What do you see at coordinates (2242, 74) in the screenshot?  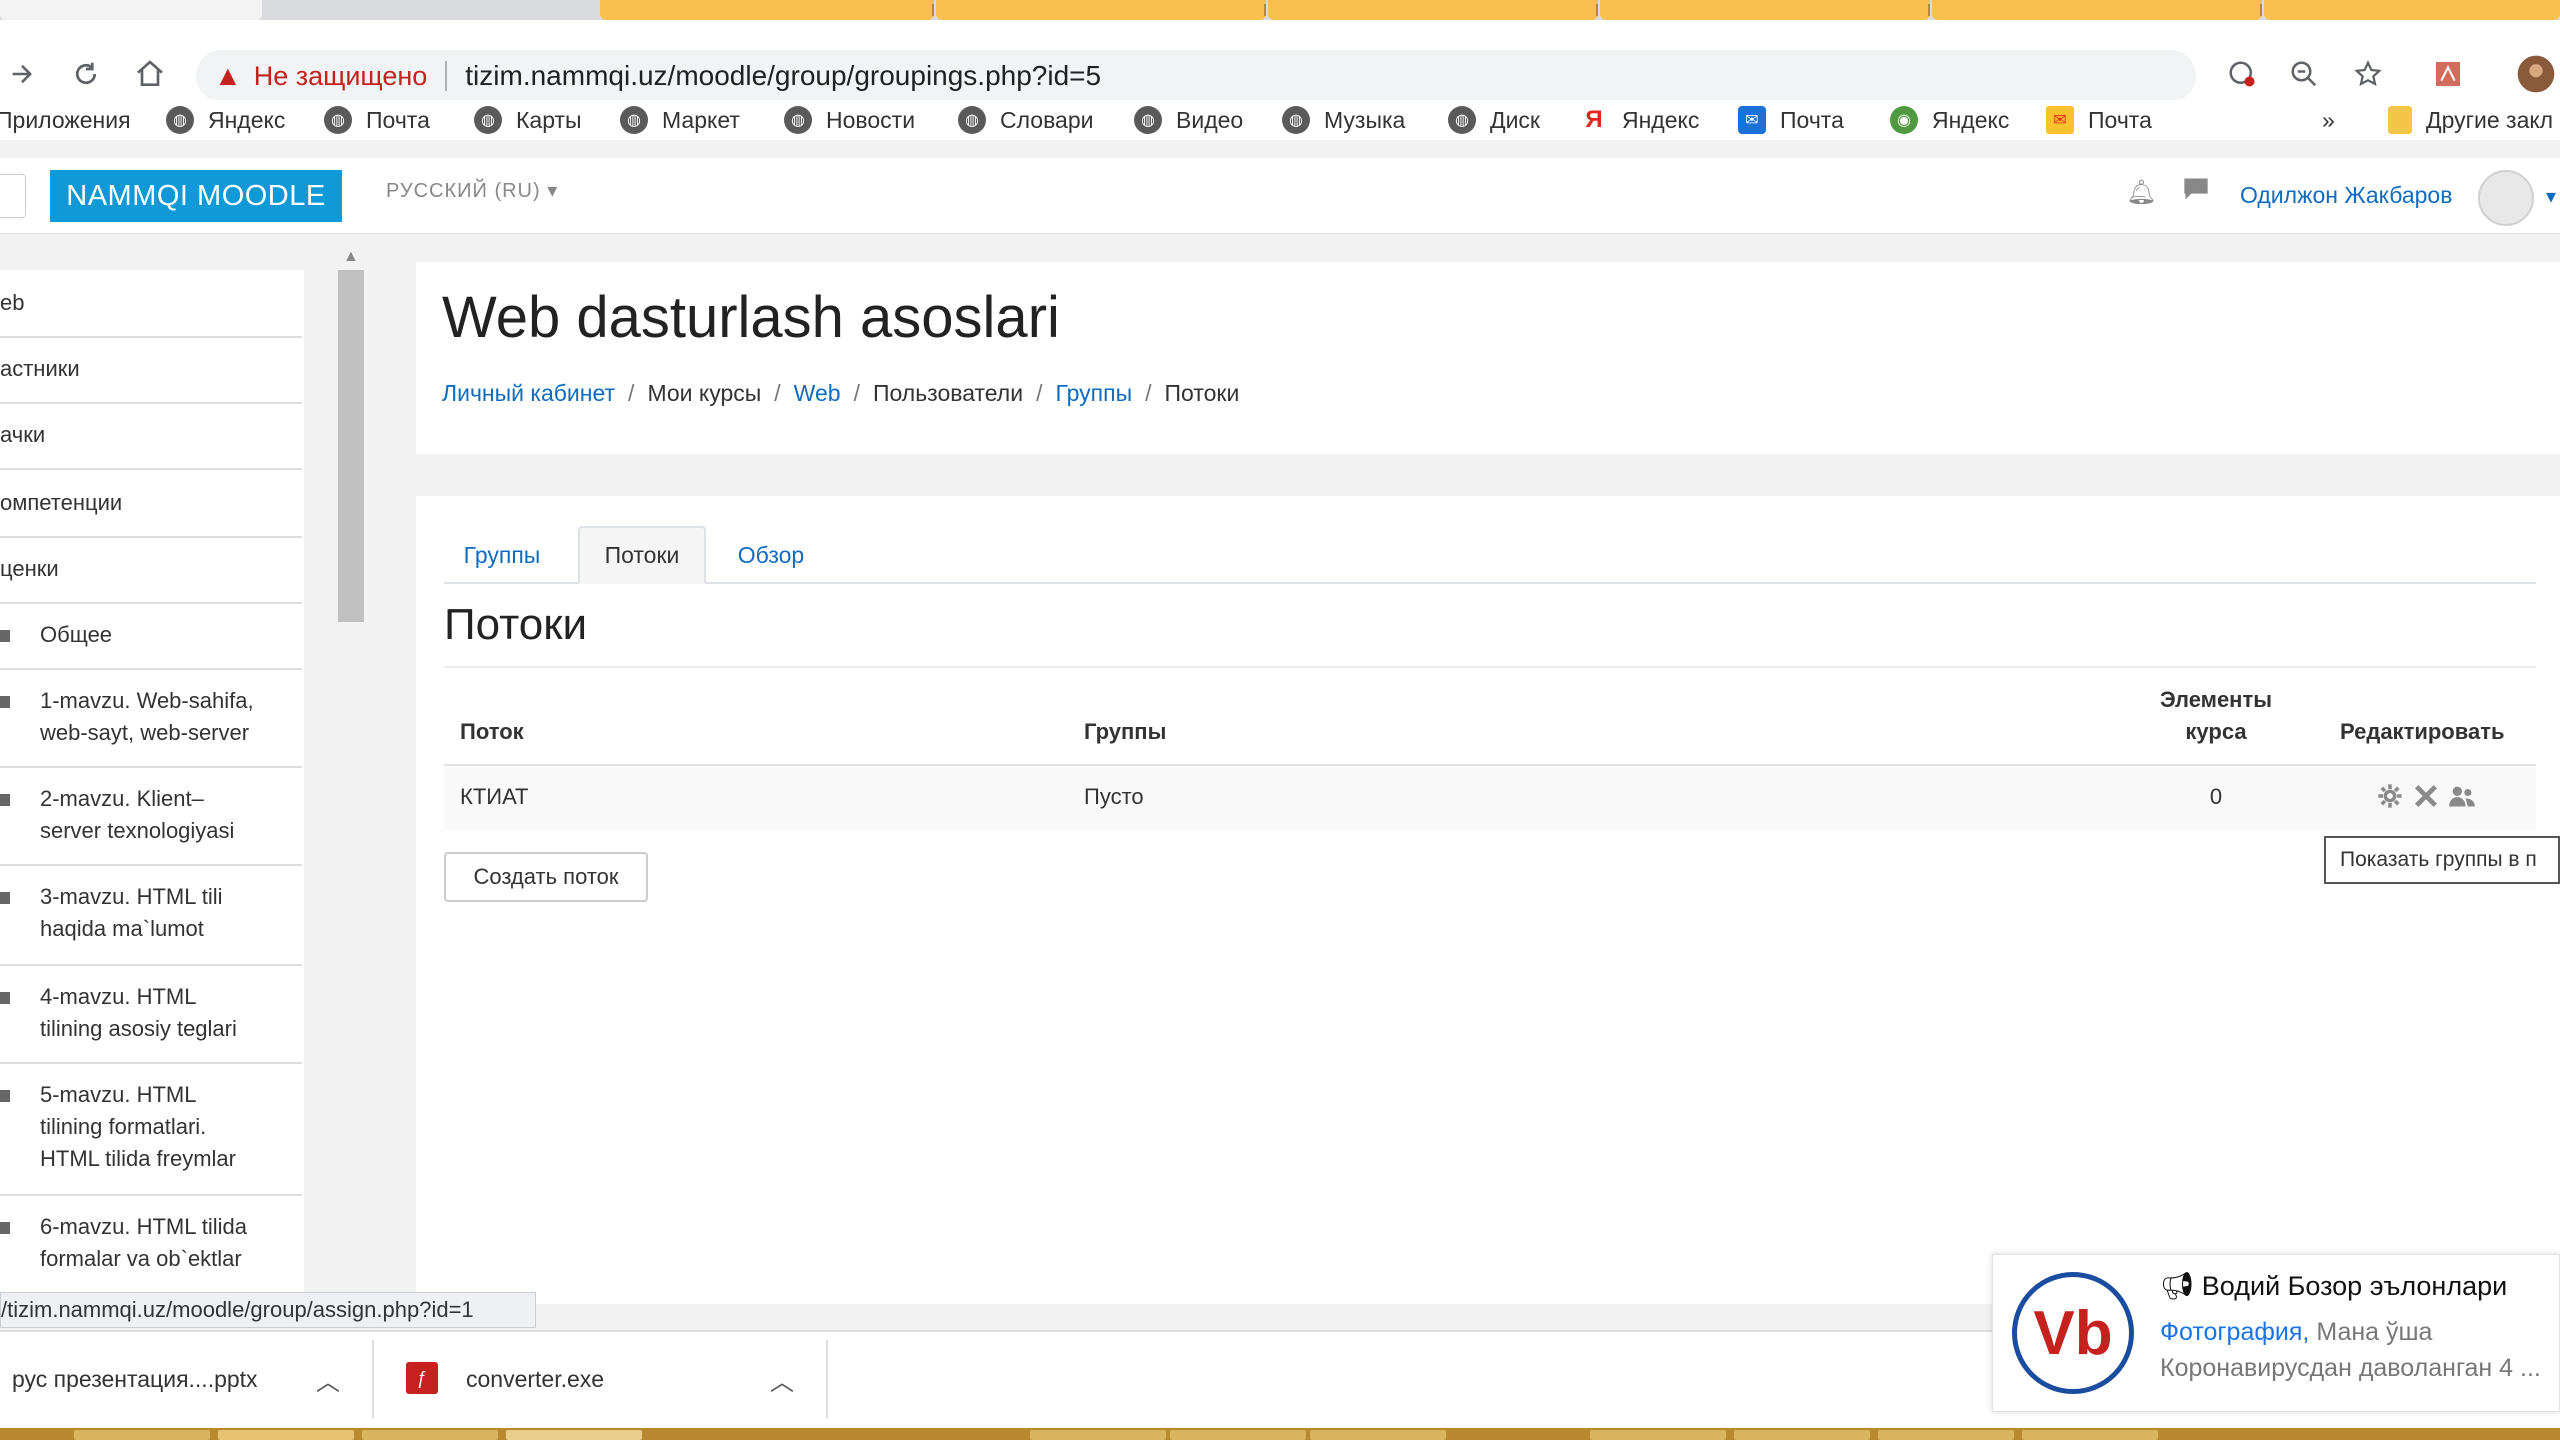 I see `translate-icon` at bounding box center [2242, 74].